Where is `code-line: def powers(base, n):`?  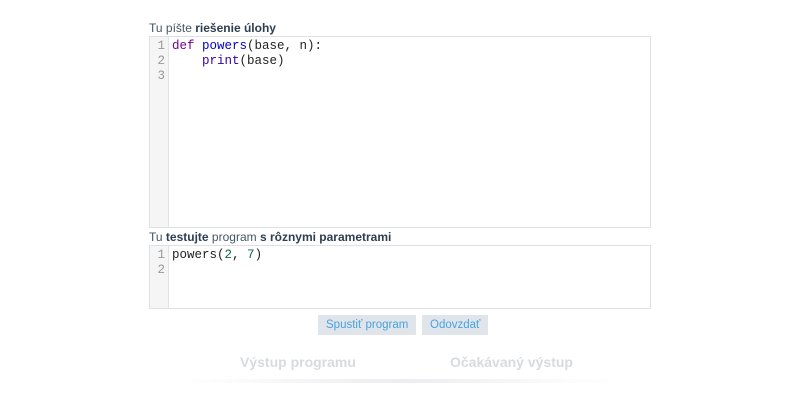
code-line: def powers(base, n): is located at coordinates (411, 46).